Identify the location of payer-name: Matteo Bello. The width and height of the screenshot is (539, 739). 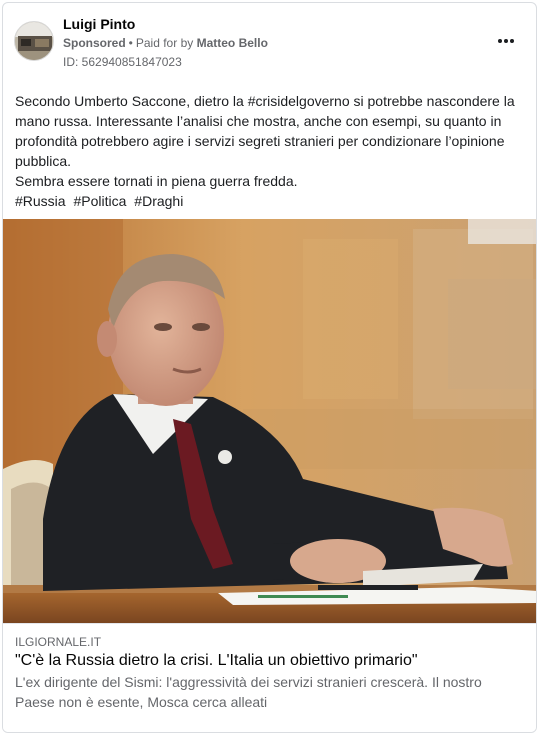
(232, 43).